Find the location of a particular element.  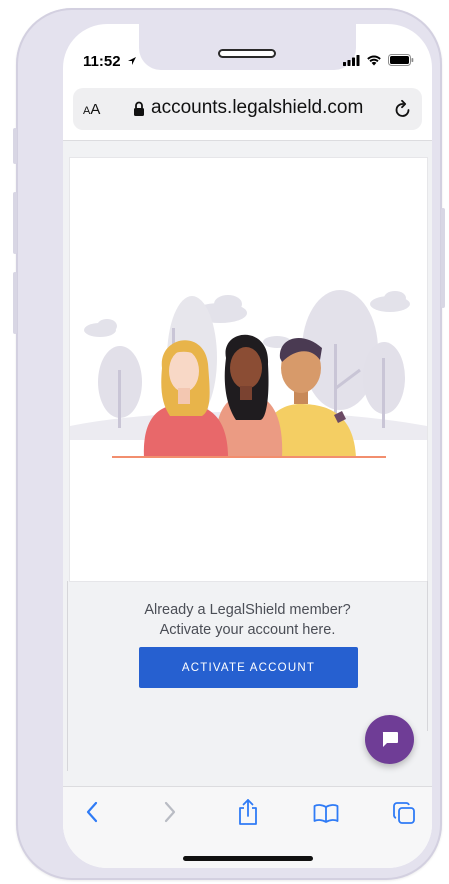

wifi-icon is located at coordinates (374, 60).